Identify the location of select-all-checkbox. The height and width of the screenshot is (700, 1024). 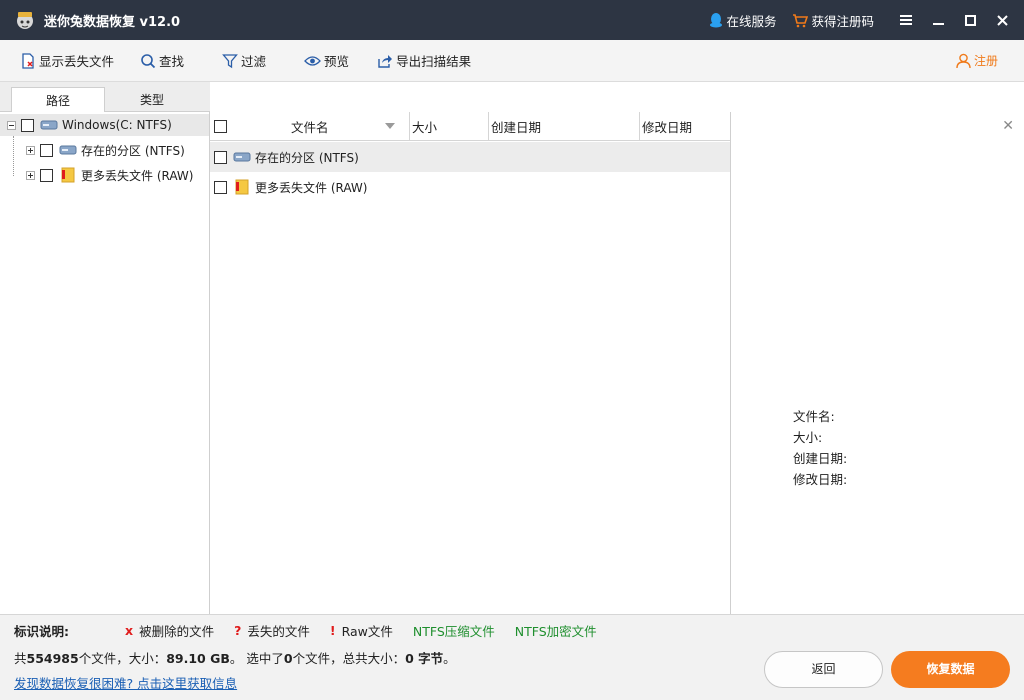
(220, 126).